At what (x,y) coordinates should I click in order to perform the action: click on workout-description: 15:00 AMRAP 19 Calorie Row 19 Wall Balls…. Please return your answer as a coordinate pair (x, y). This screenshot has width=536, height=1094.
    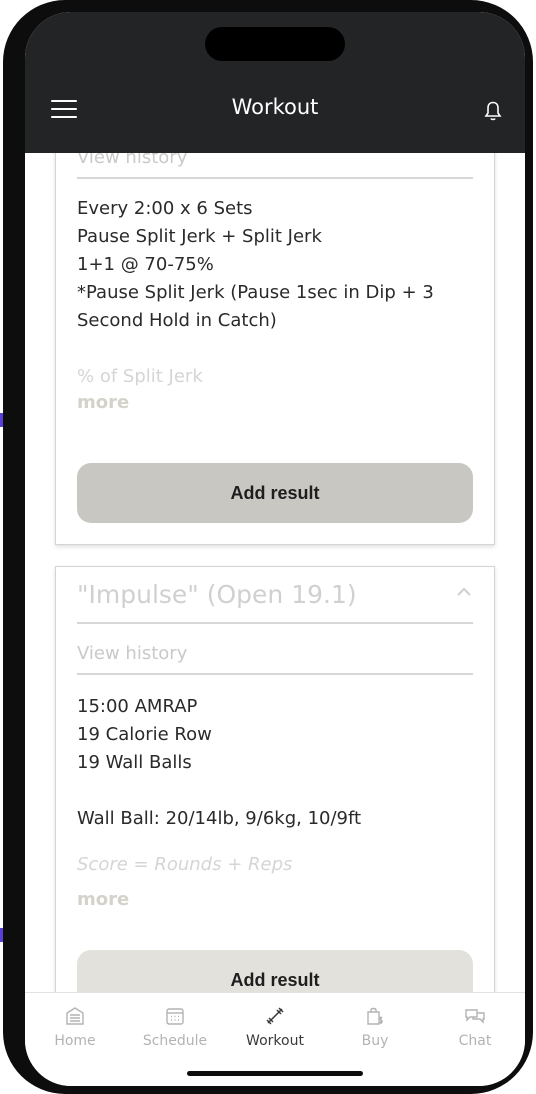
    Looking at the image, I should click on (277, 763).